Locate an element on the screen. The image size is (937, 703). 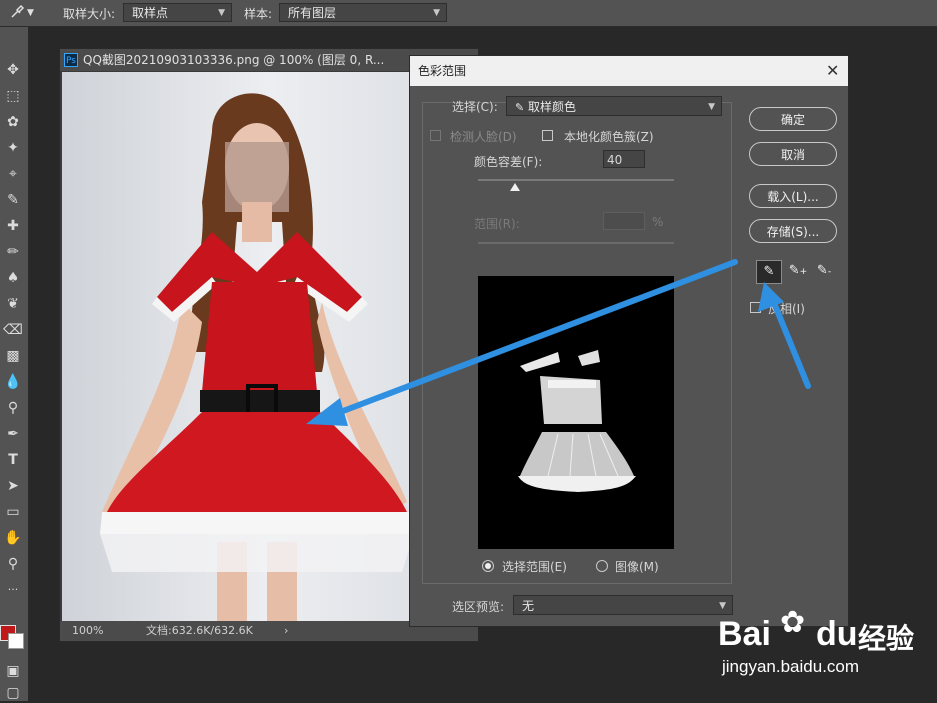
watermark-url: jingyan.baidu.com is located at coordinates (791, 666).